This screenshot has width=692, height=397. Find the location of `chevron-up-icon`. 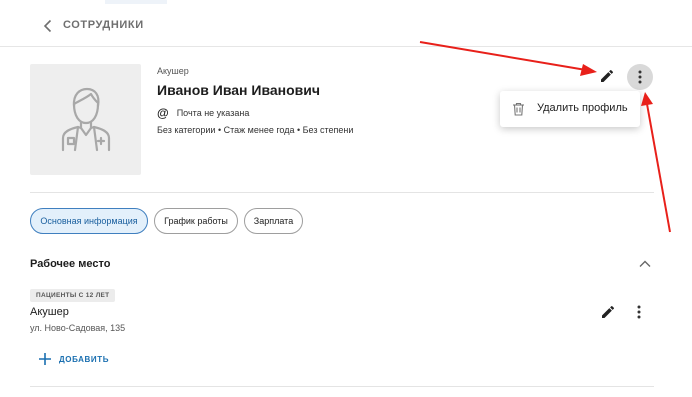

chevron-up-icon is located at coordinates (645, 263).